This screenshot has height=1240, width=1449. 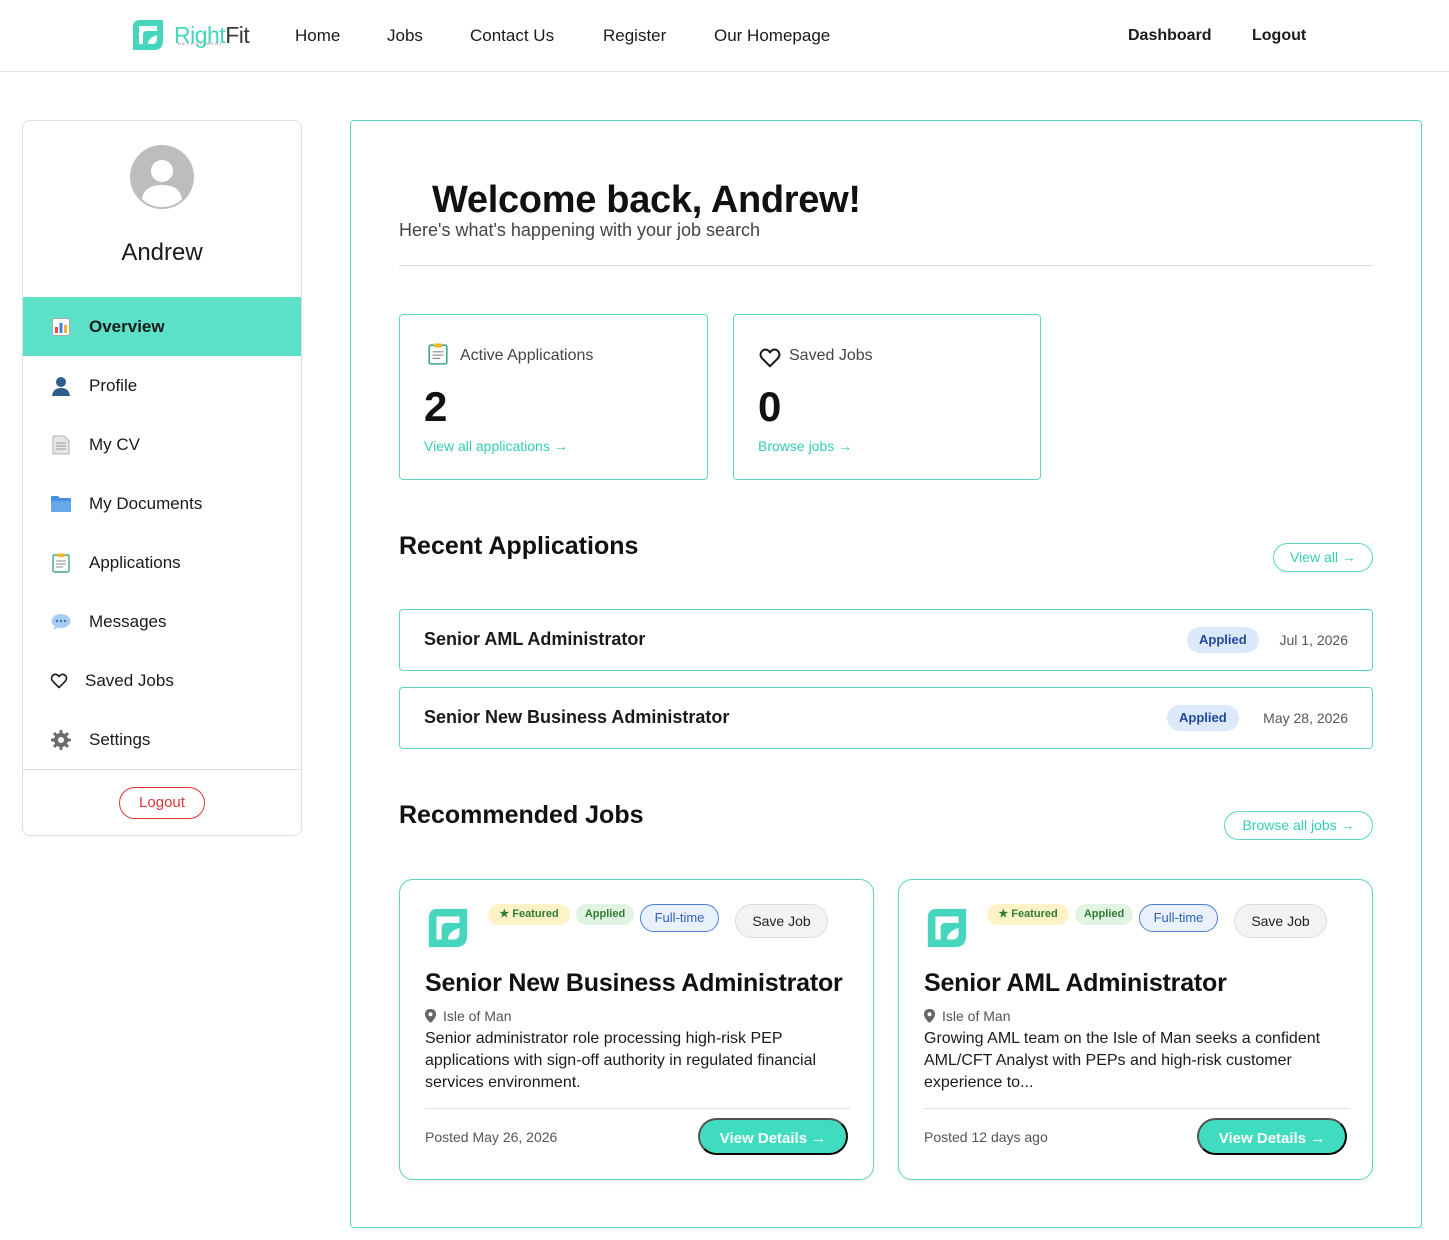 What do you see at coordinates (519, 546) in the screenshot?
I see `recent-applications-title: Recent Applications` at bounding box center [519, 546].